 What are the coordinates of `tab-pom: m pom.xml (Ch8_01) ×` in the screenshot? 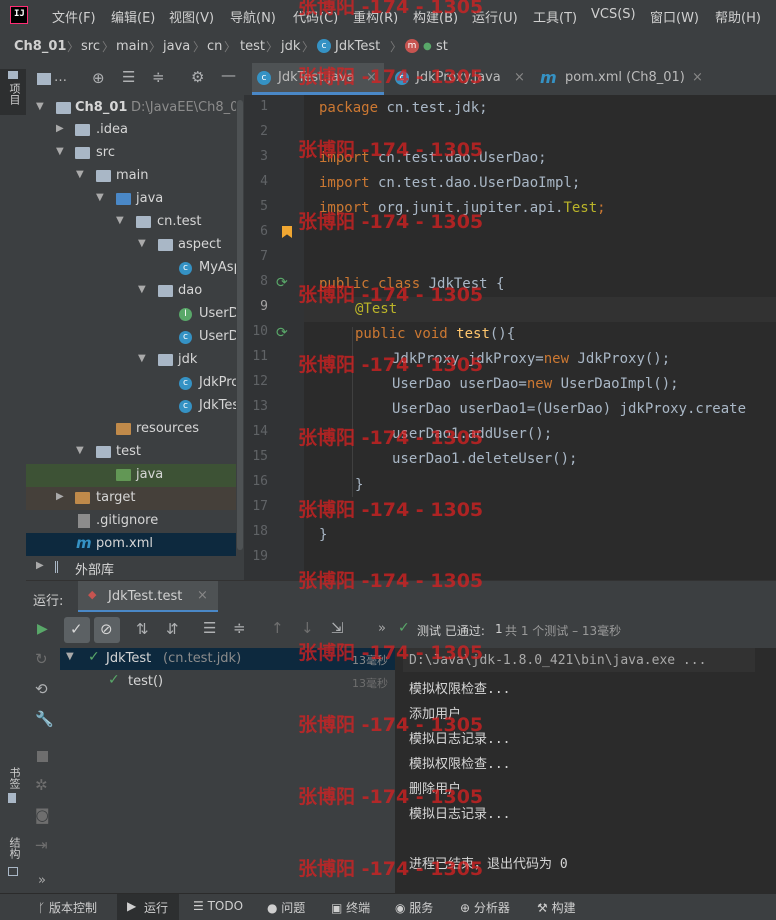 It's located at (628, 79).